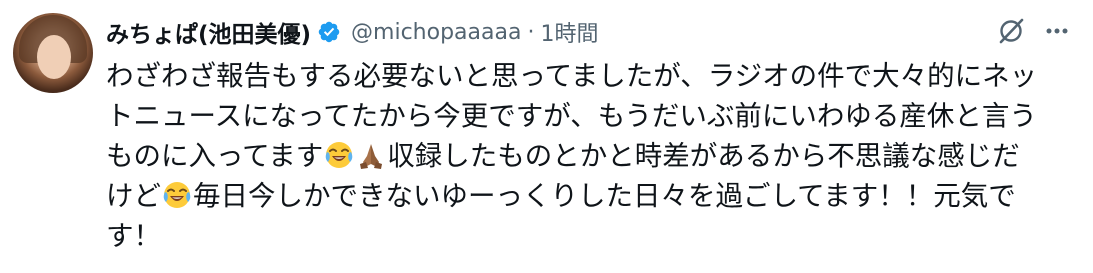 Image resolution: width=1093 pixels, height=273 pixels. Describe the element at coordinates (604, 196) in the screenshot. I see `tweet-text-segment: 毎日今しかできないゆーっくりした日々を過ごしてます！！元気で` at that location.